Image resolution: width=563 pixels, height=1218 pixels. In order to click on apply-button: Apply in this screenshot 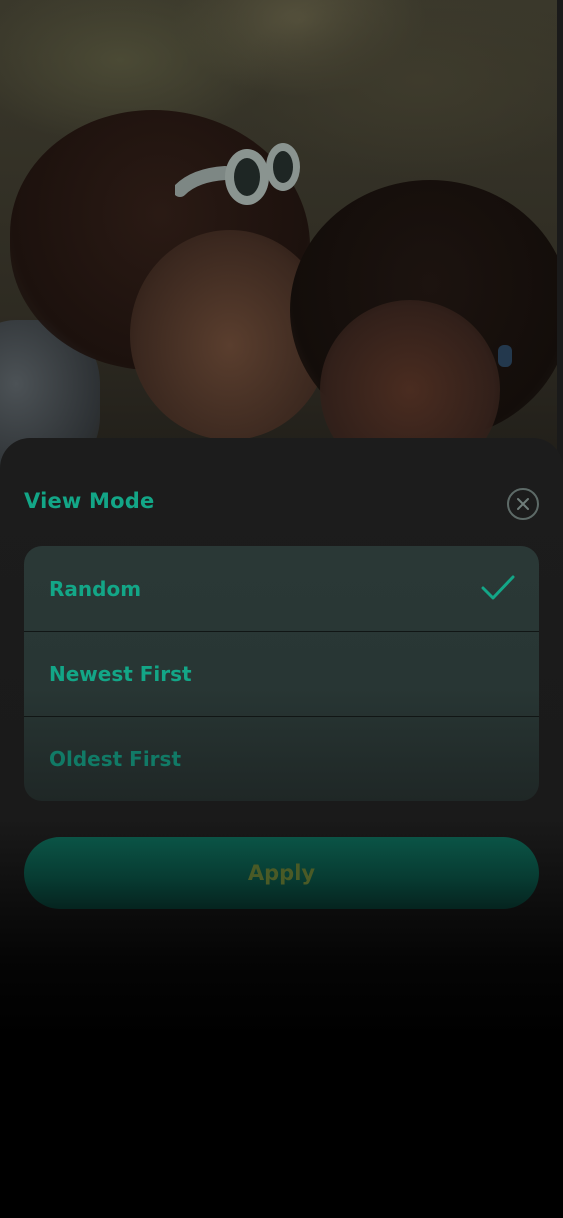, I will do `click(281, 873)`.